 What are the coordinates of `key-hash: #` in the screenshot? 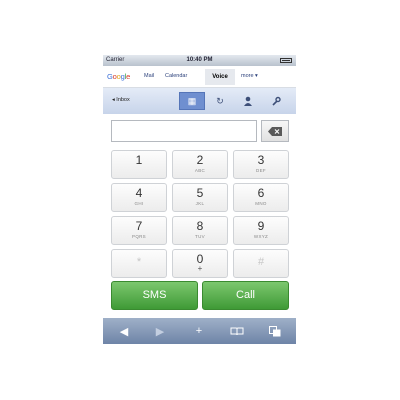 It's located at (261, 263).